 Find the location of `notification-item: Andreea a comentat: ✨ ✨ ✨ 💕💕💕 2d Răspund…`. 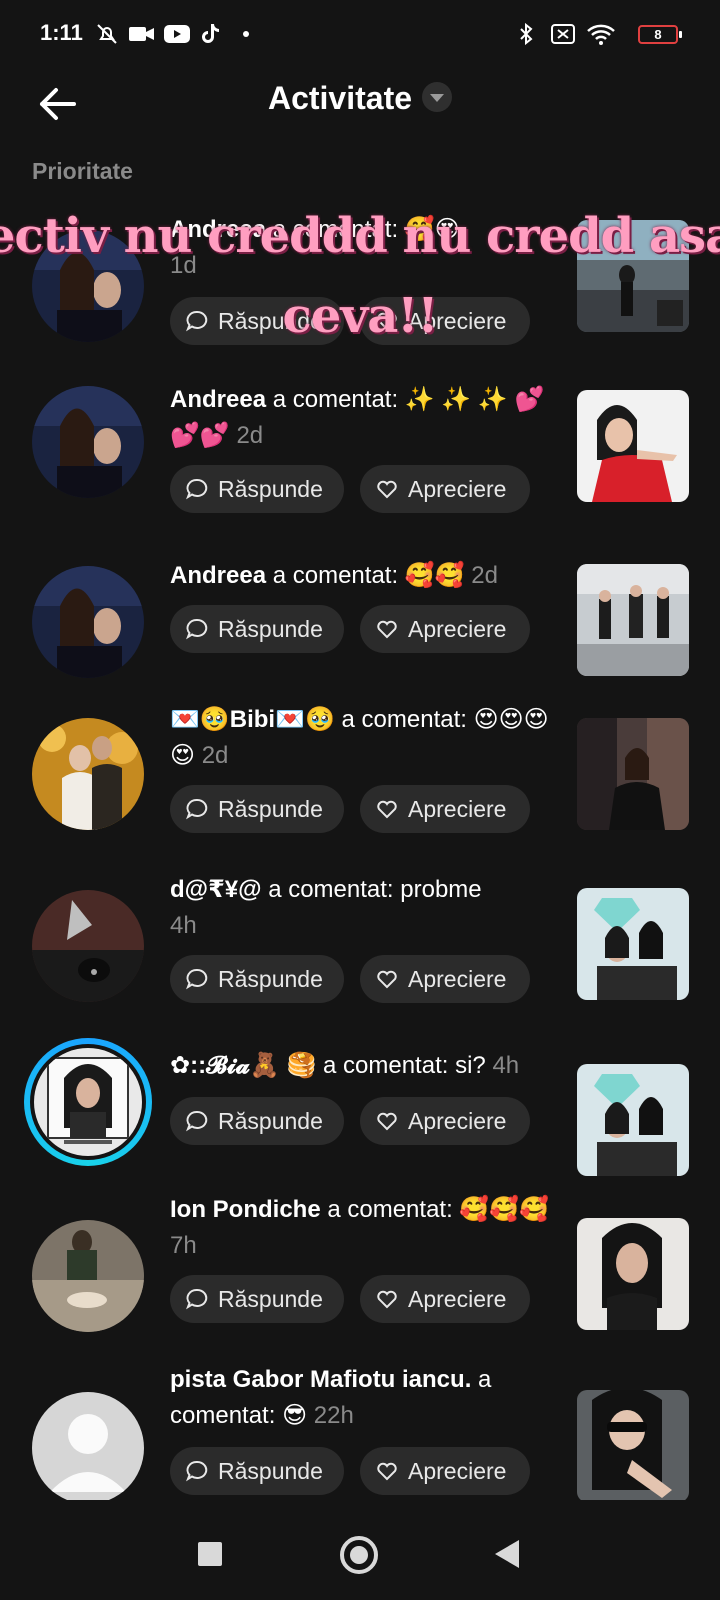

notification-item: Andreea a comentat: ✨ ✨ ✨ 💕💕💕 2d Răspund… is located at coordinates (360, 465).